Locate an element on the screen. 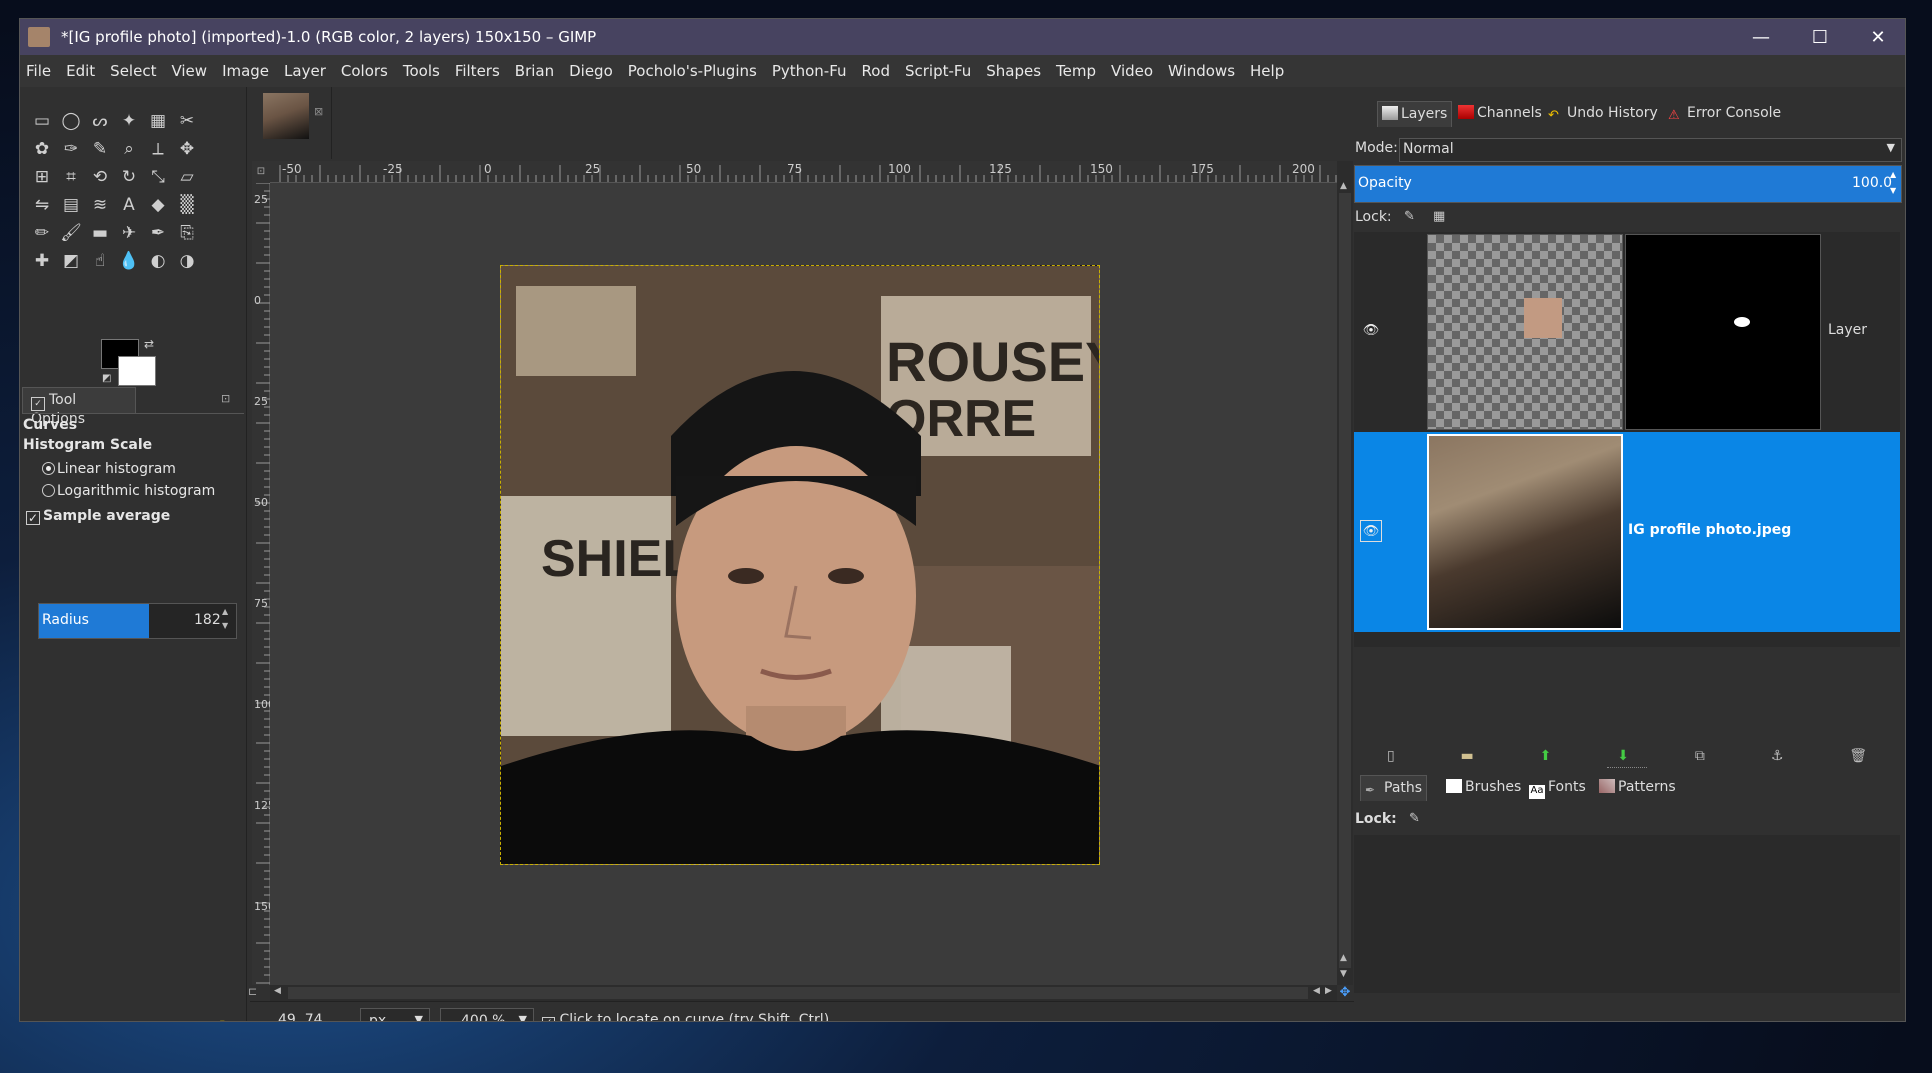  linear-histogram-radio: Linear histogram is located at coordinates (109, 469).